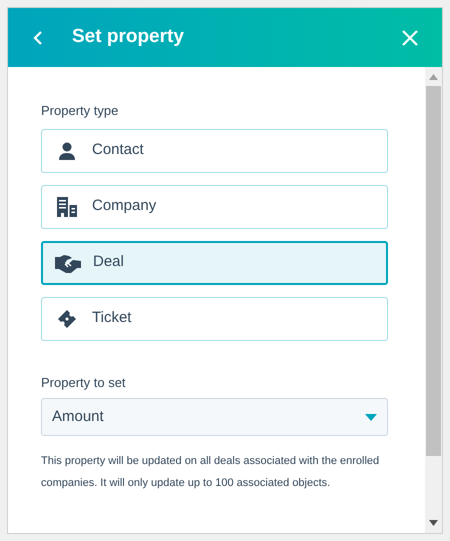 This screenshot has width=450, height=541. I want to click on help-text: This property will be updated on all deals associated with the enrolled companies. It will only update up to 100 associated objects., so click(210, 472).